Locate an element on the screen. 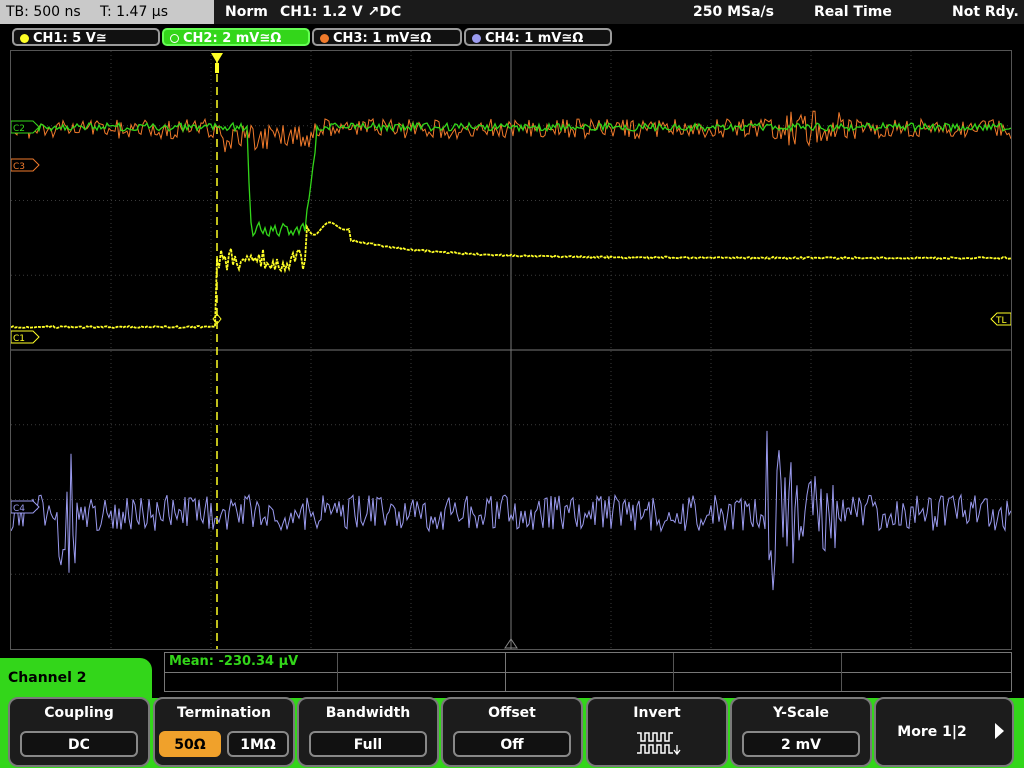 The height and width of the screenshot is (768, 1024). ch3-marker-label: C3 is located at coordinates (19, 167).